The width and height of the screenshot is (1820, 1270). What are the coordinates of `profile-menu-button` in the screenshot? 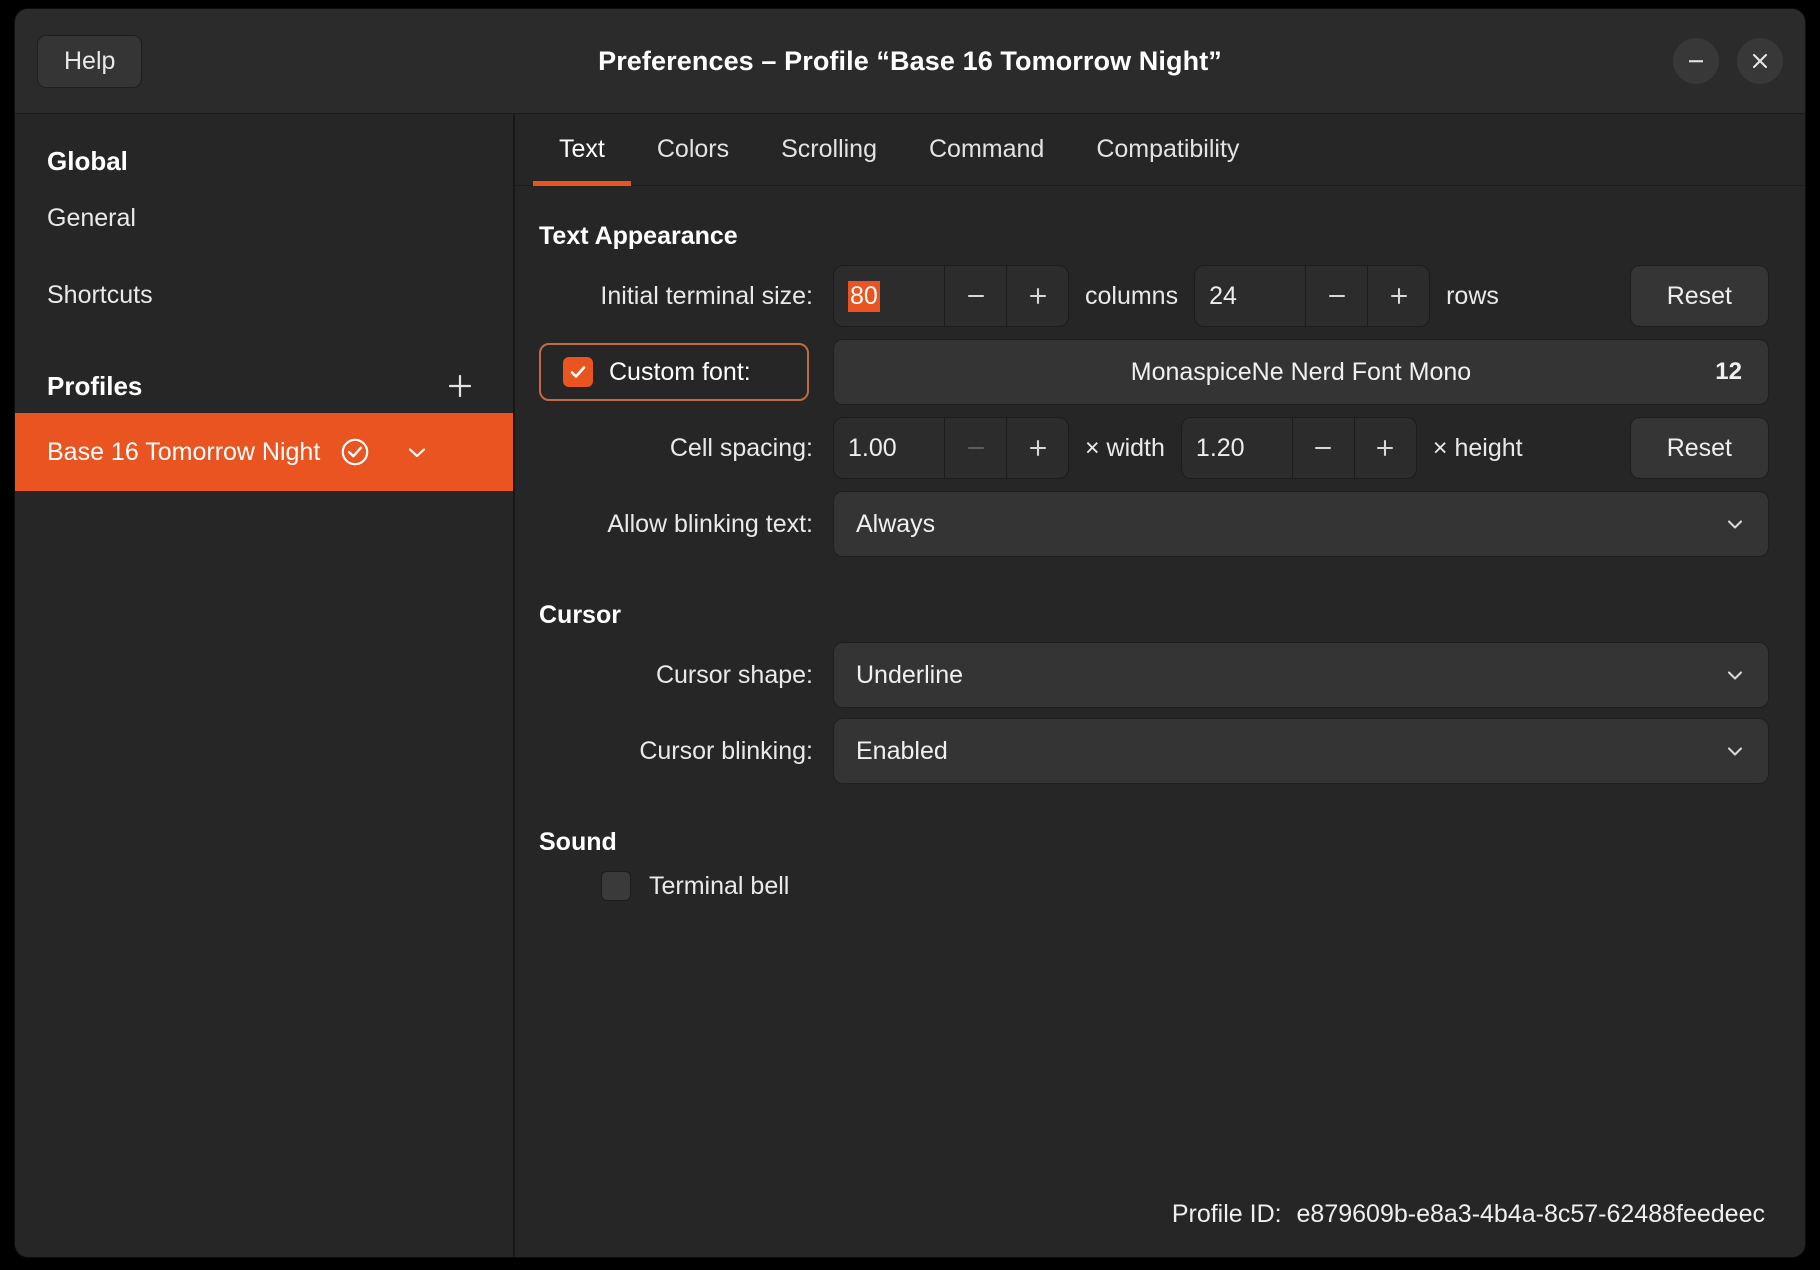 It's located at (417, 452).